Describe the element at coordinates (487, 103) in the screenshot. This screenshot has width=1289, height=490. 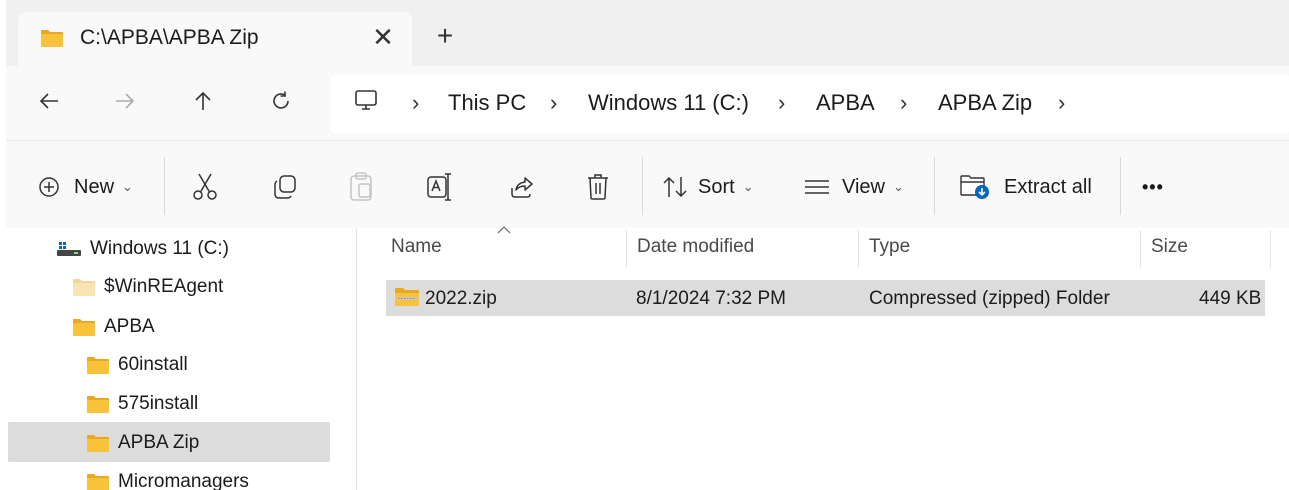
I see `breadcrumb-this-pc: This PC` at that location.